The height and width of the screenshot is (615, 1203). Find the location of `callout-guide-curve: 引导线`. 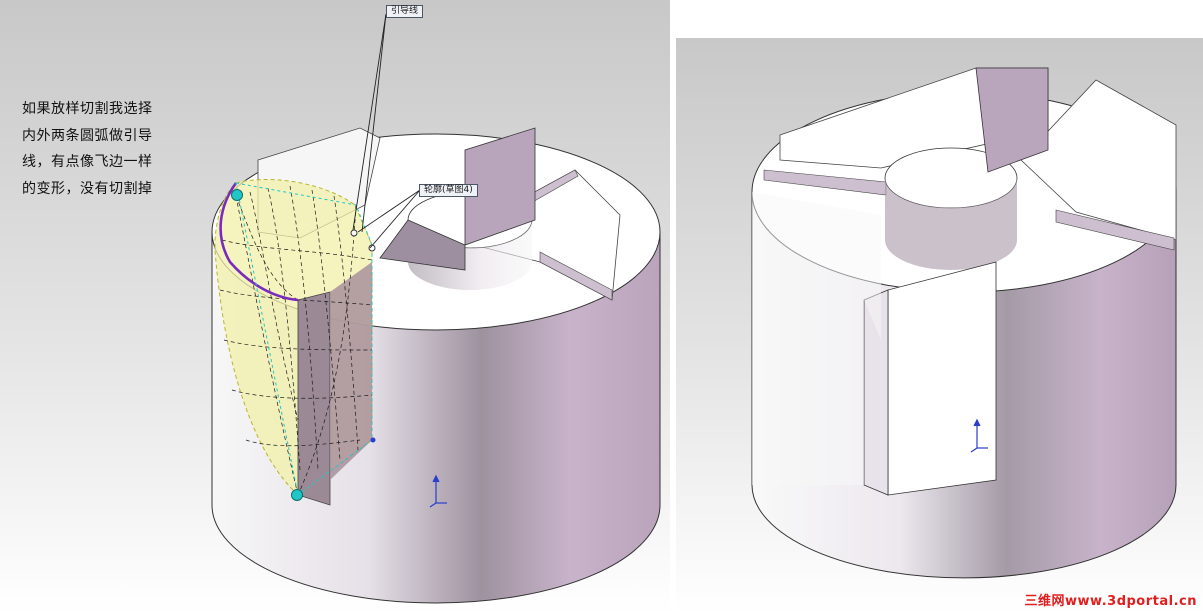

callout-guide-curve: 引导线 is located at coordinates (405, 11).